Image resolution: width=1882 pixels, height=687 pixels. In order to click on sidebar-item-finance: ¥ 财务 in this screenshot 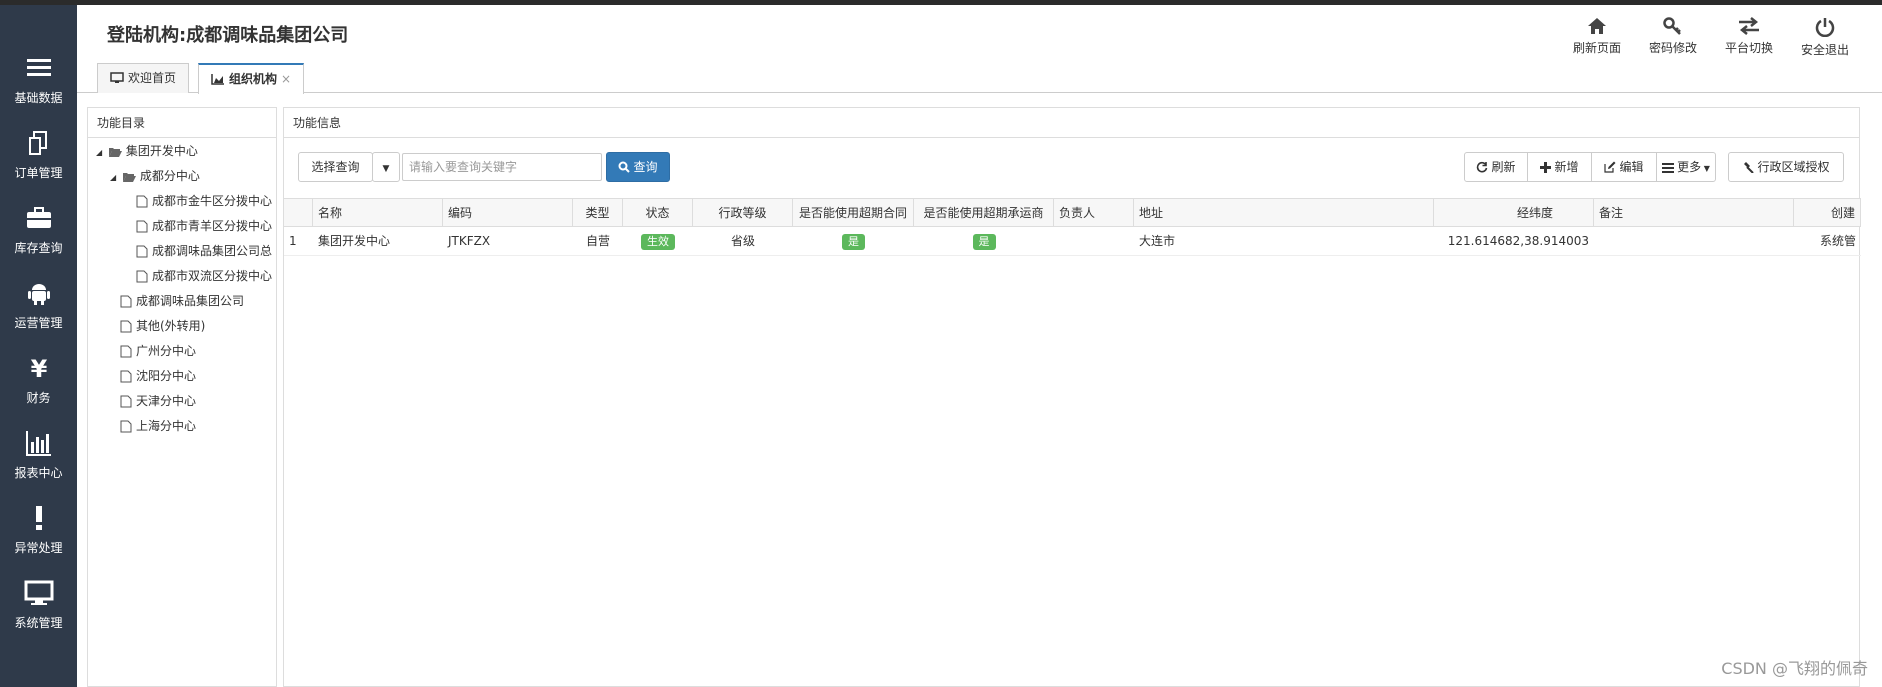, I will do `click(38, 380)`.